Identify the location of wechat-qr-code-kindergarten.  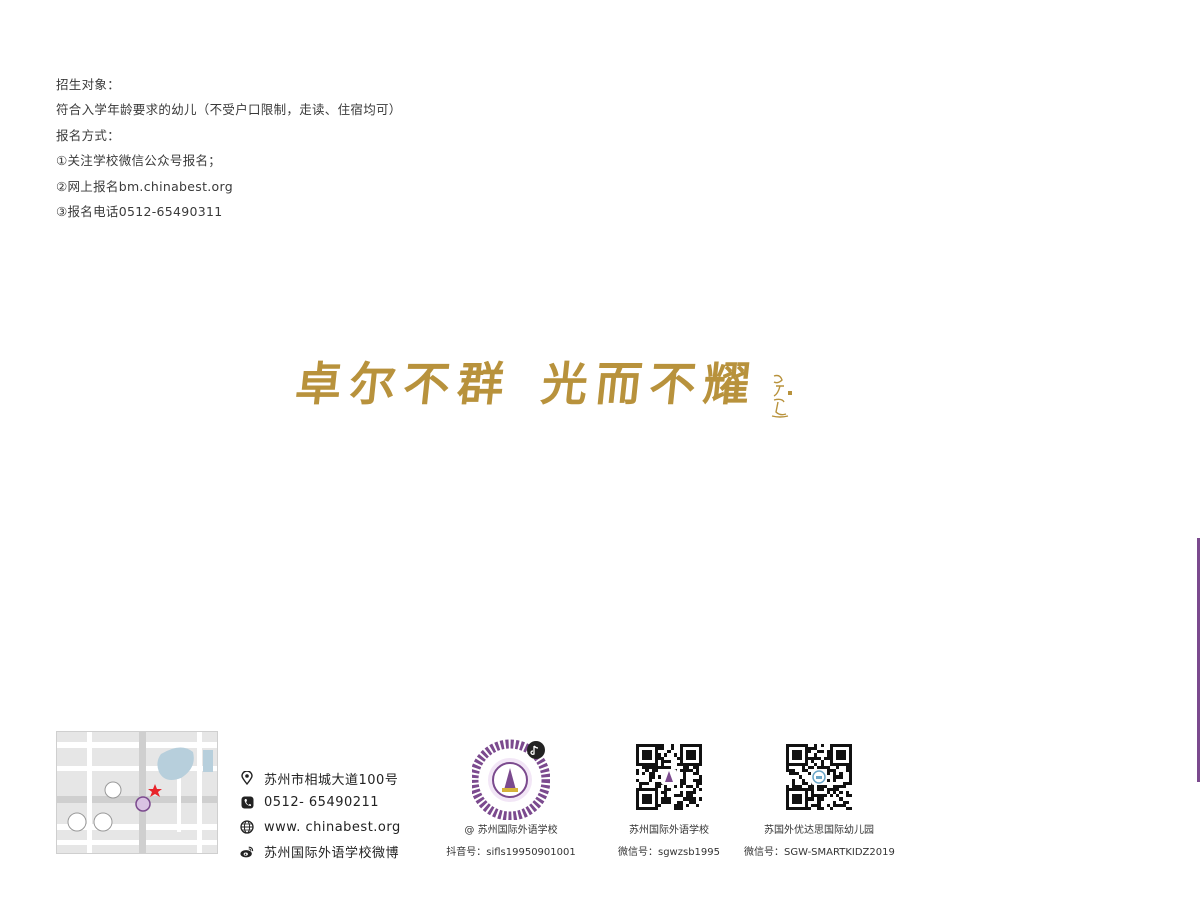
(819, 777).